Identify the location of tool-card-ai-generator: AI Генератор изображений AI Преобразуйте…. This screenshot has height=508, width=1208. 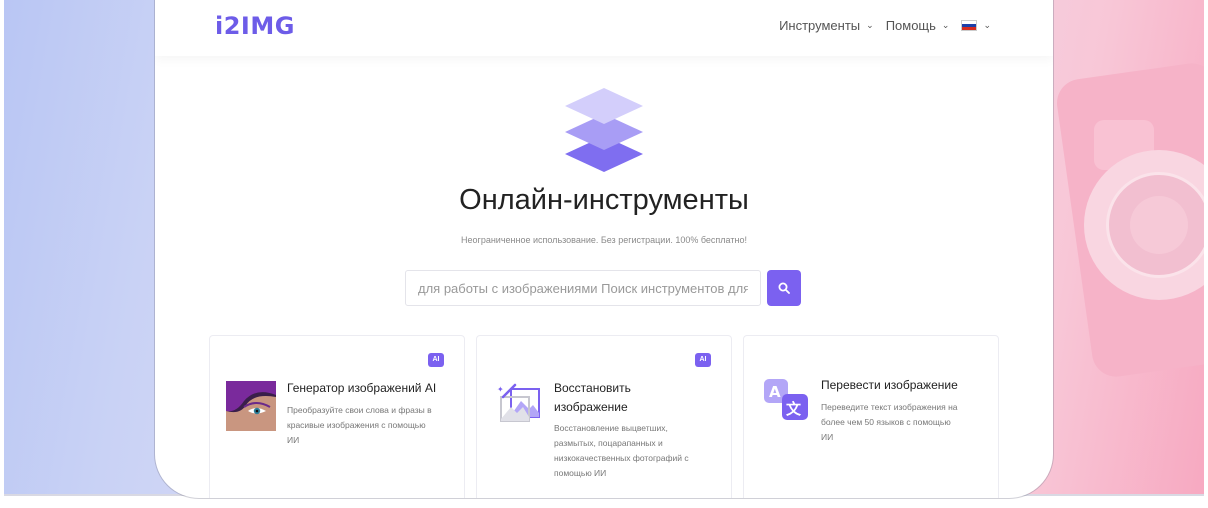
(337, 416).